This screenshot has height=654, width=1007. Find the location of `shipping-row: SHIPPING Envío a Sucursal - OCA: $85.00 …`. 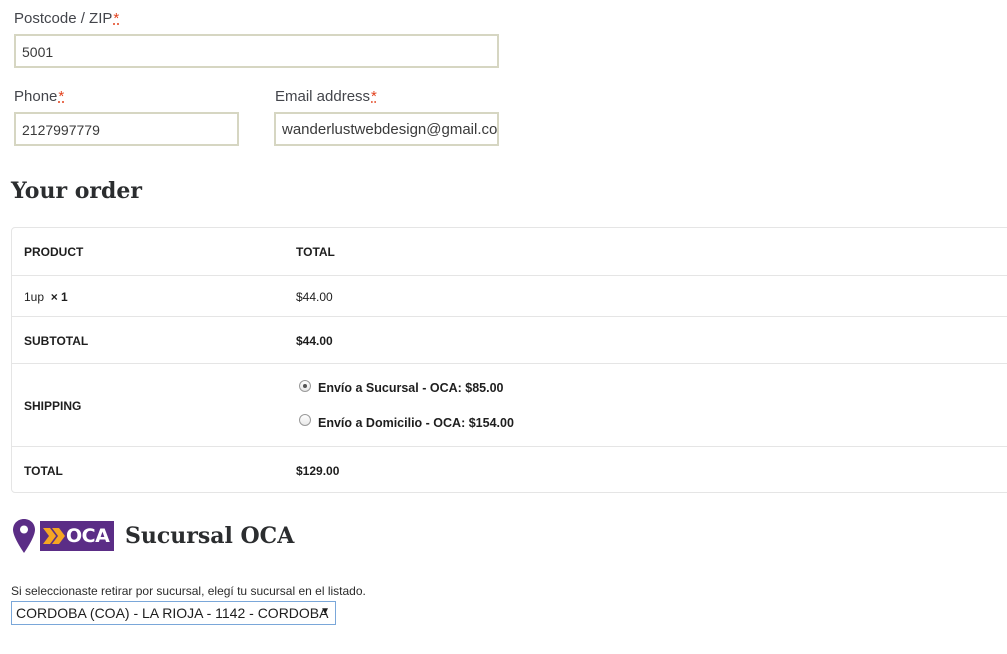

shipping-row: SHIPPING Envío a Sucursal - OCA: $85.00 … is located at coordinates (509, 404).